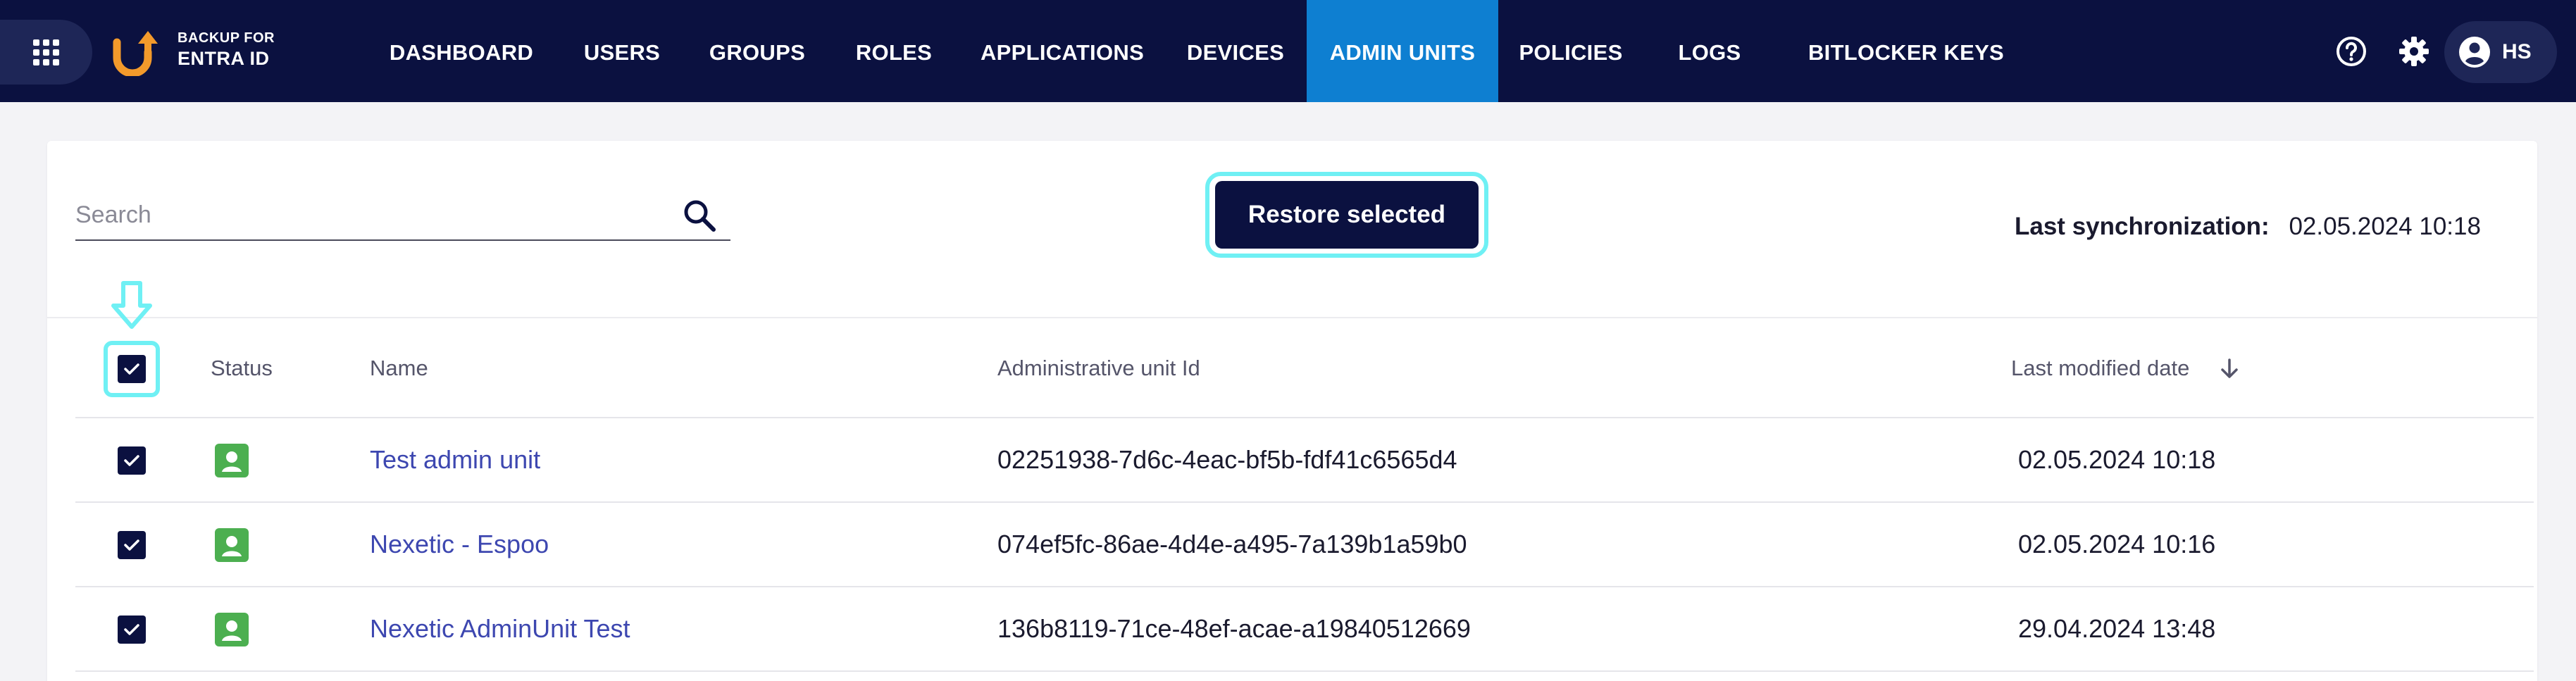  What do you see at coordinates (1232, 544) in the screenshot?
I see `admin-unit-id: 074ef5fc-86ae-4d4e-a495-7a139b1a59b0` at bounding box center [1232, 544].